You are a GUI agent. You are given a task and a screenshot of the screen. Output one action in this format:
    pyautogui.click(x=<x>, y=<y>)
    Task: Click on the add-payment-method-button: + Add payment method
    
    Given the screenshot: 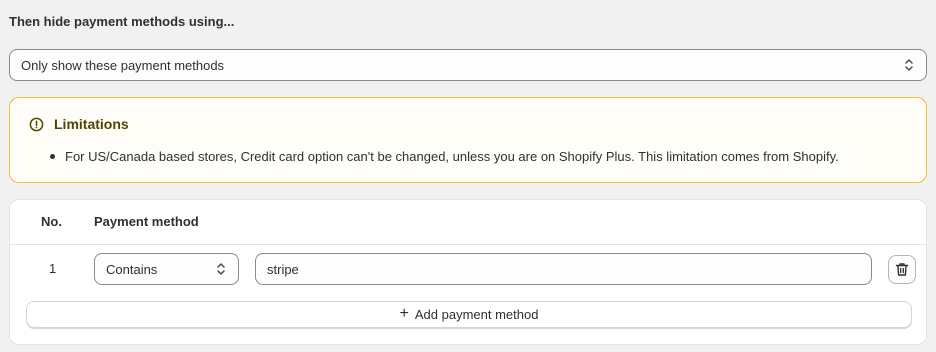 What is the action you would take?
    pyautogui.click(x=469, y=314)
    